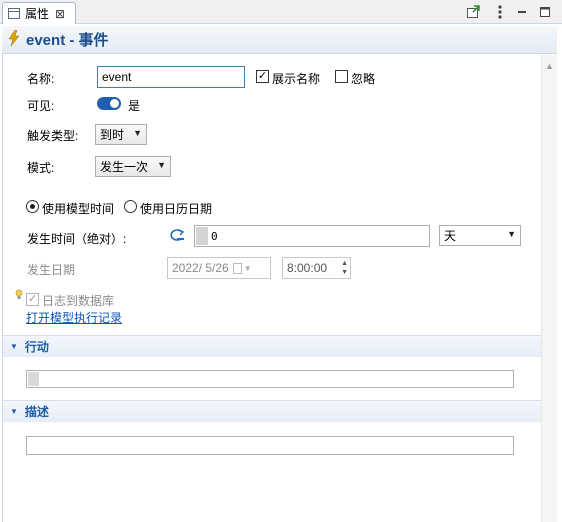  Describe the element at coordinates (500, 12) in the screenshot. I see `view-menu-icon` at that location.